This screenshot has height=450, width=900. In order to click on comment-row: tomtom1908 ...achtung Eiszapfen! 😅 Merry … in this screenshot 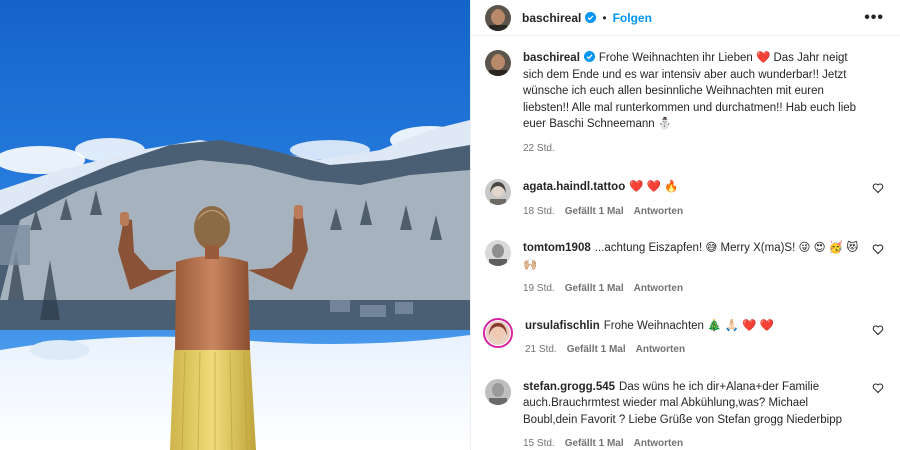, I will do `click(685, 269)`.